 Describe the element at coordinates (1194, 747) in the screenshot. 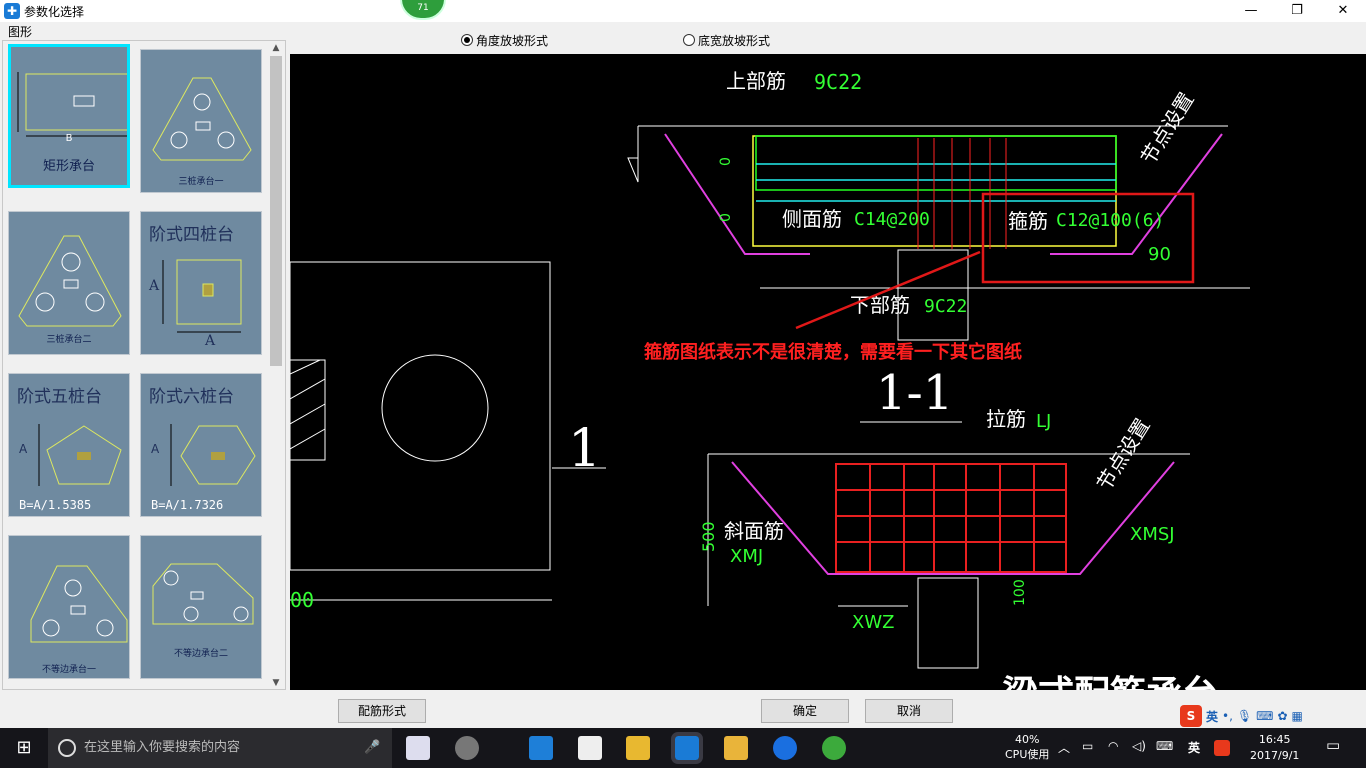

I see `input-lang: 英` at that location.